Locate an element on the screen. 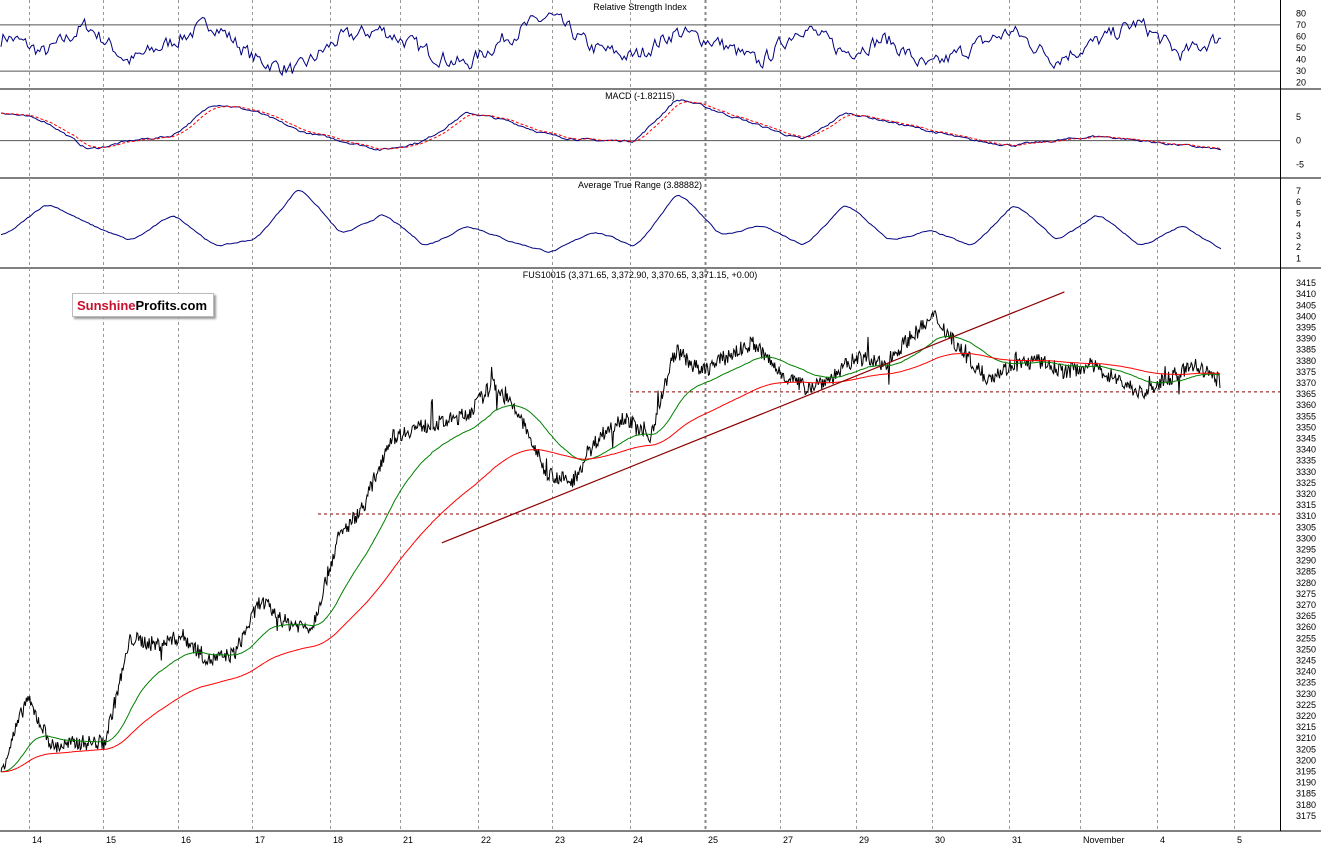 The width and height of the screenshot is (1321, 844). x-tick-label: 25 is located at coordinates (713, 839).